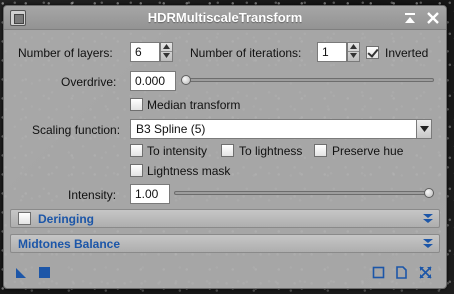 This screenshot has width=454, height=294. I want to click on intensity-input: 1.00, so click(150, 194).